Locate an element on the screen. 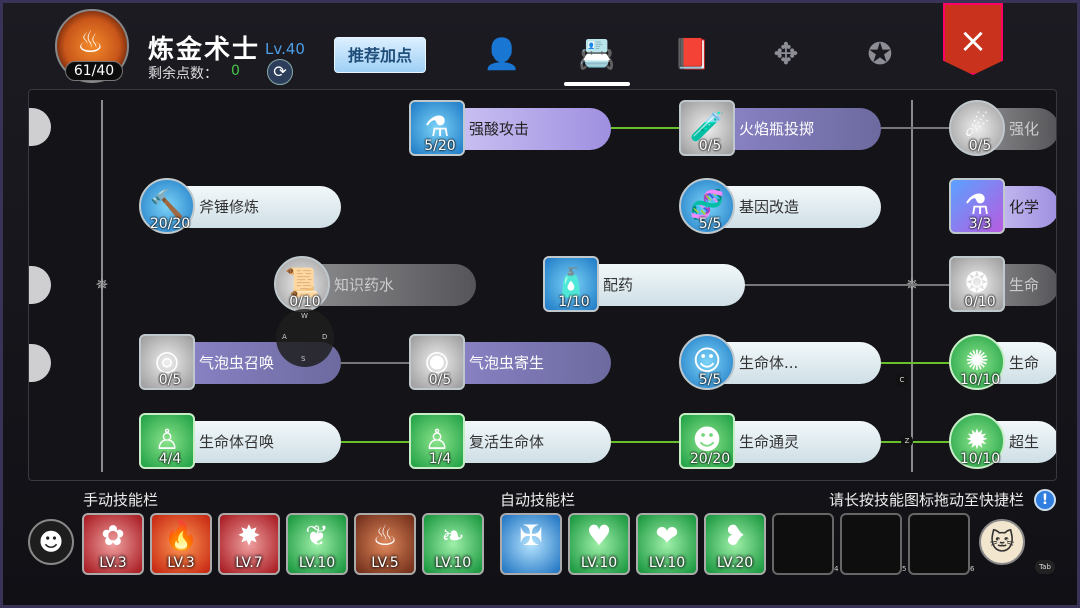 This screenshot has height=608, width=1080. person-star-icon: 👤 is located at coordinates (502, 54).